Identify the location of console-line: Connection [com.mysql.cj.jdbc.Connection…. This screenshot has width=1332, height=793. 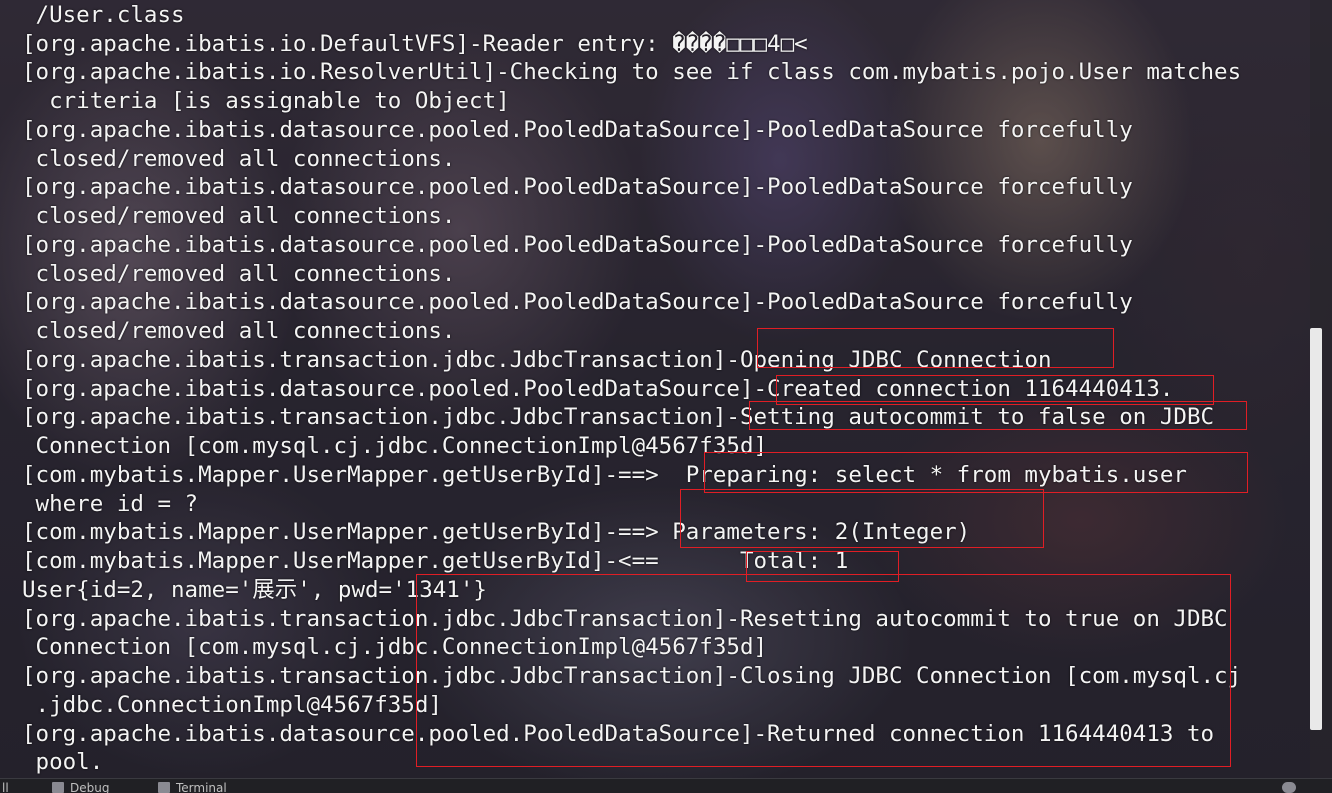
(395, 446).